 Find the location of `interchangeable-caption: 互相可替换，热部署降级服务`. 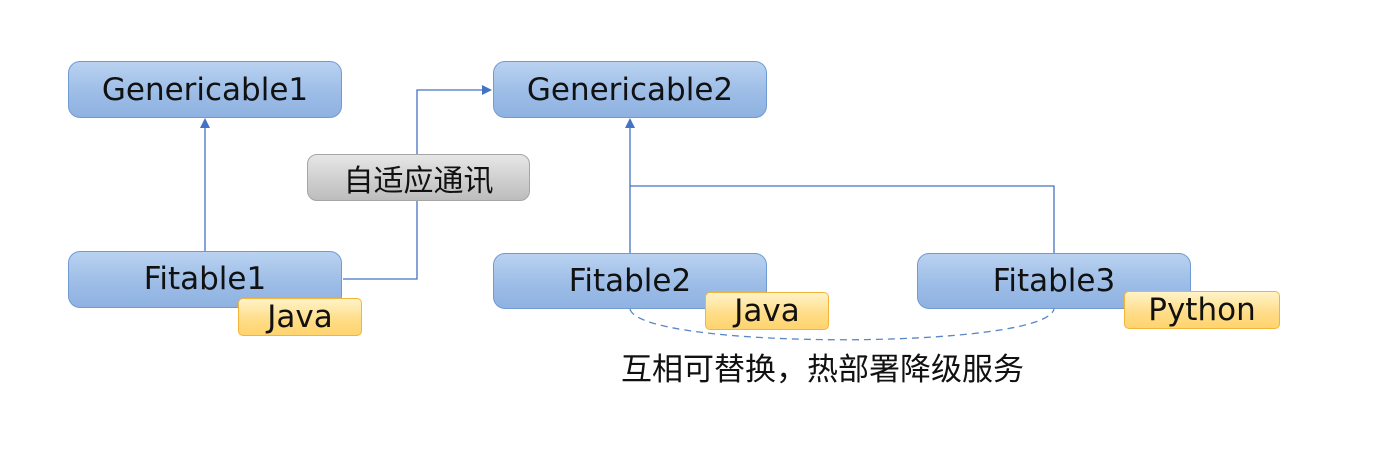

interchangeable-caption: 互相可替换，热部署降级服务 is located at coordinates (822, 370).